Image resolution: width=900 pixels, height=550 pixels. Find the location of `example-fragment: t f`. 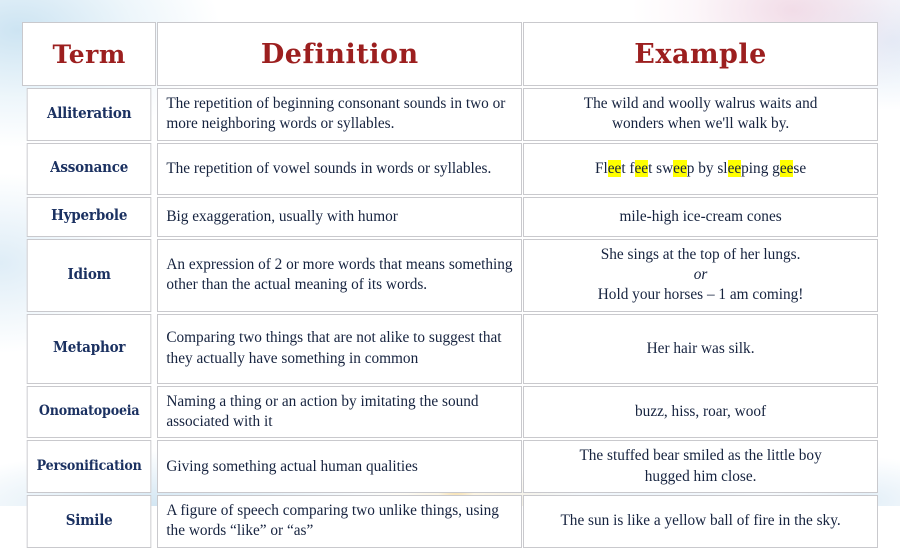

example-fragment: t f is located at coordinates (628, 168).